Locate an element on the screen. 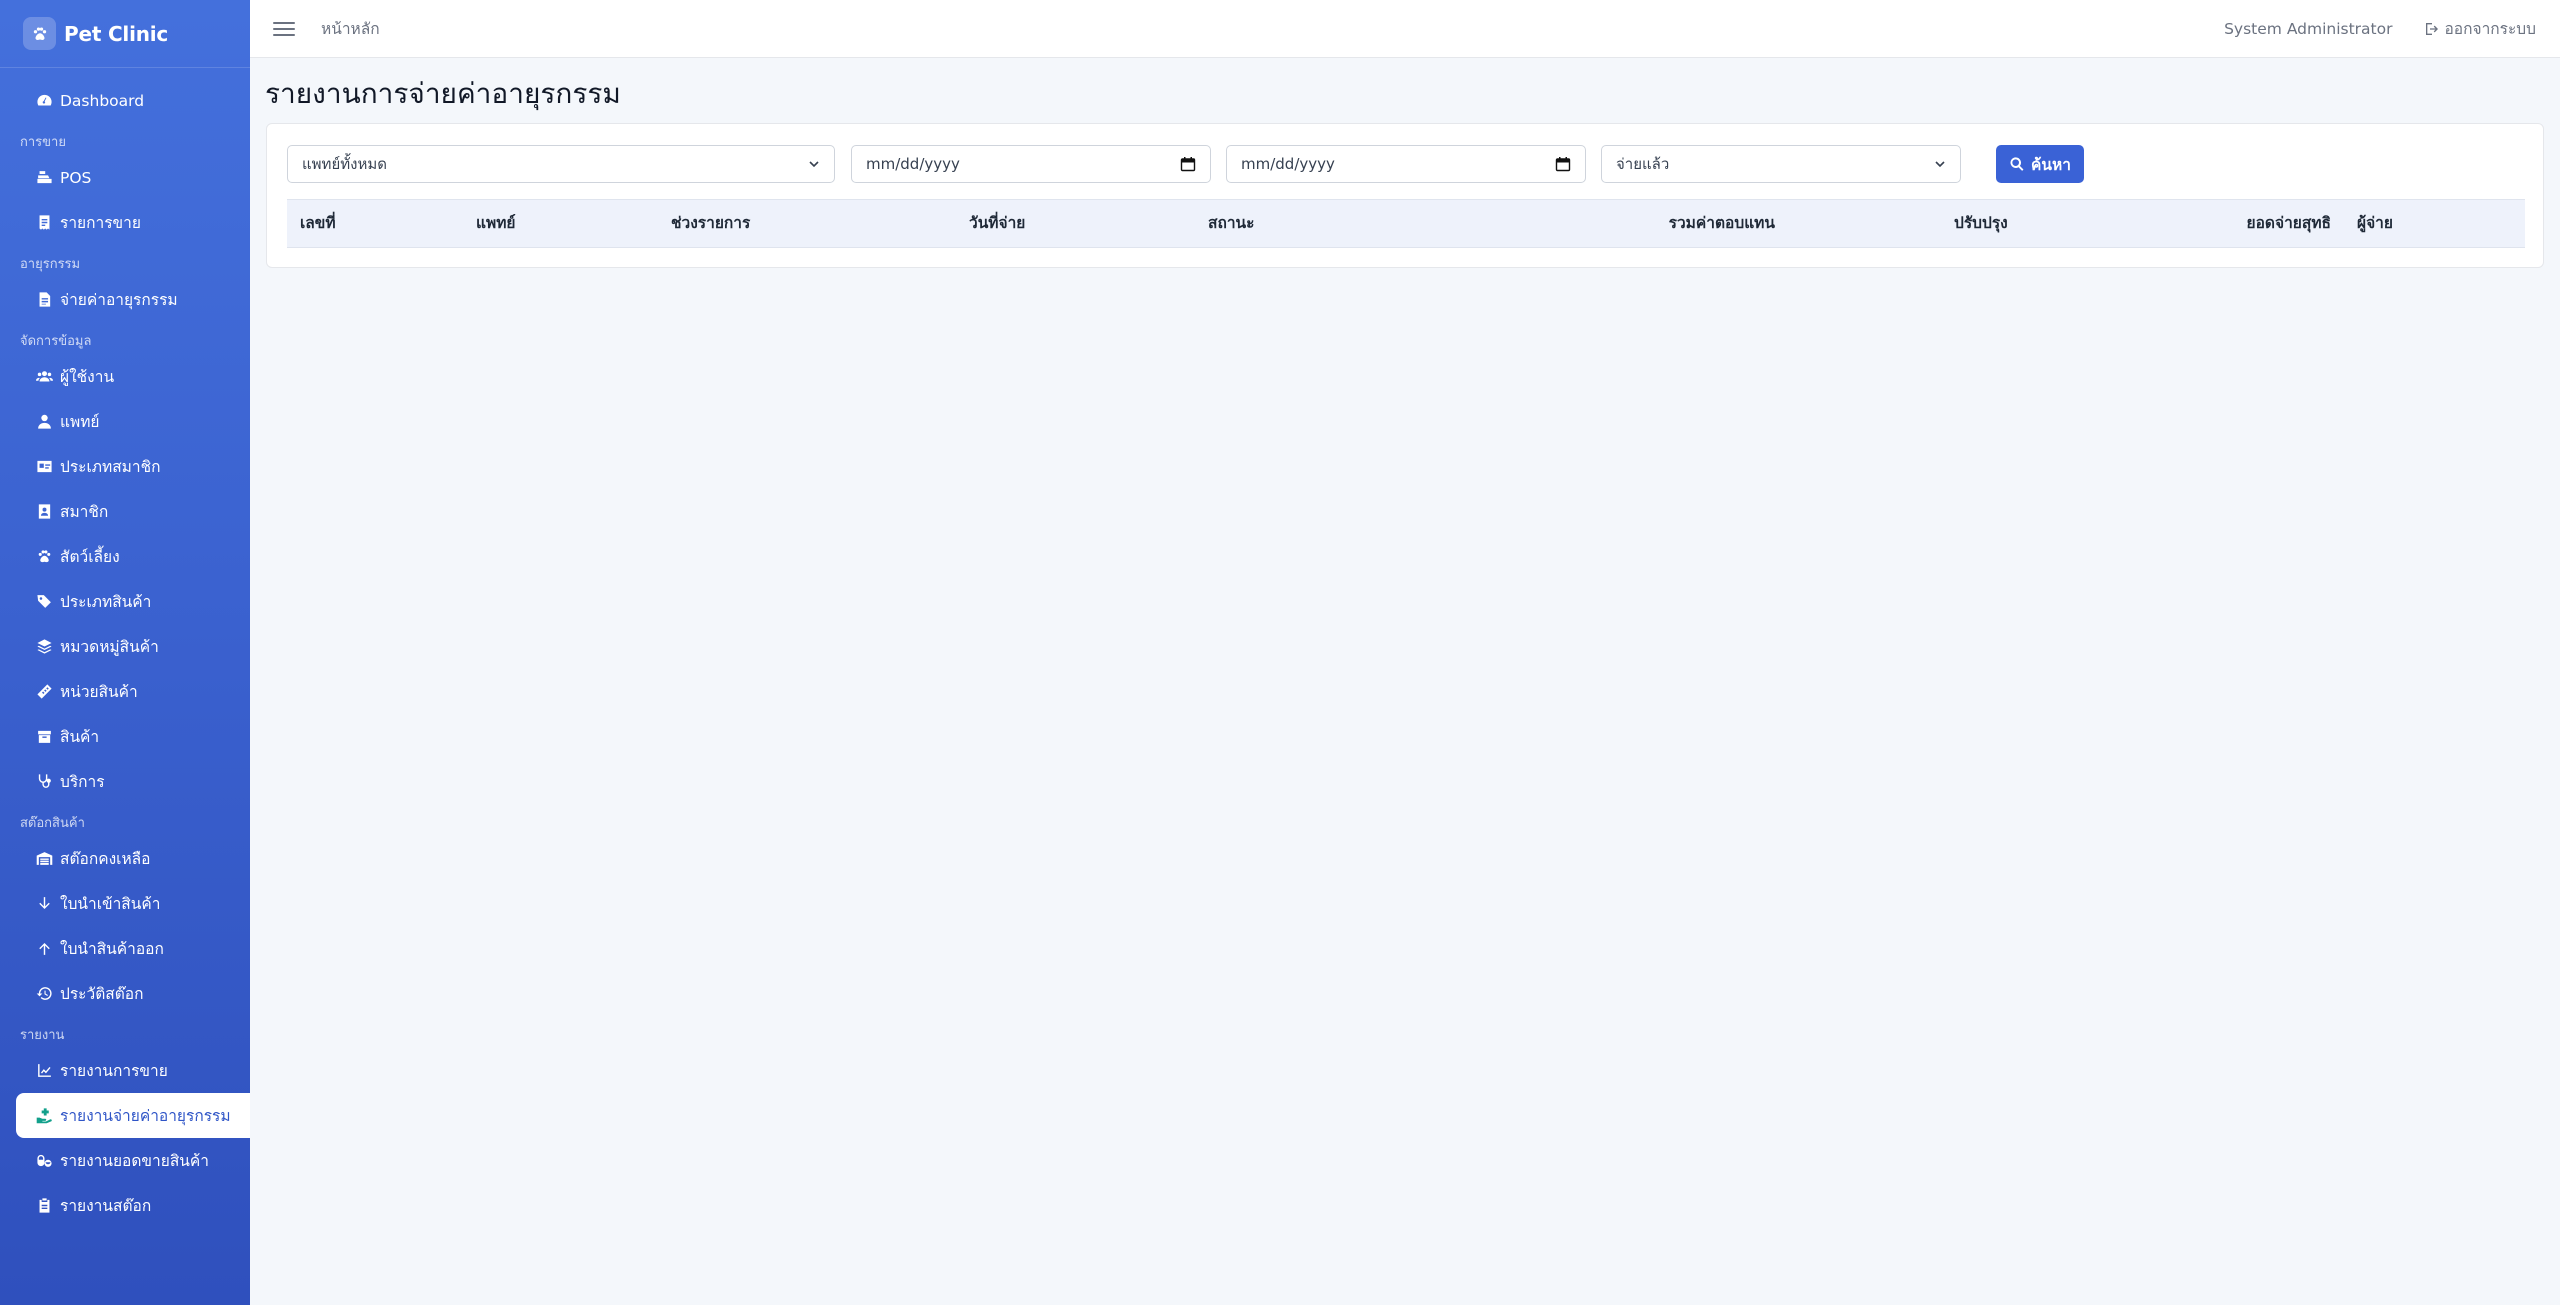 This screenshot has height=1305, width=2560. sidebar-item-label: หน่วยสินค้า is located at coordinates (99, 692).